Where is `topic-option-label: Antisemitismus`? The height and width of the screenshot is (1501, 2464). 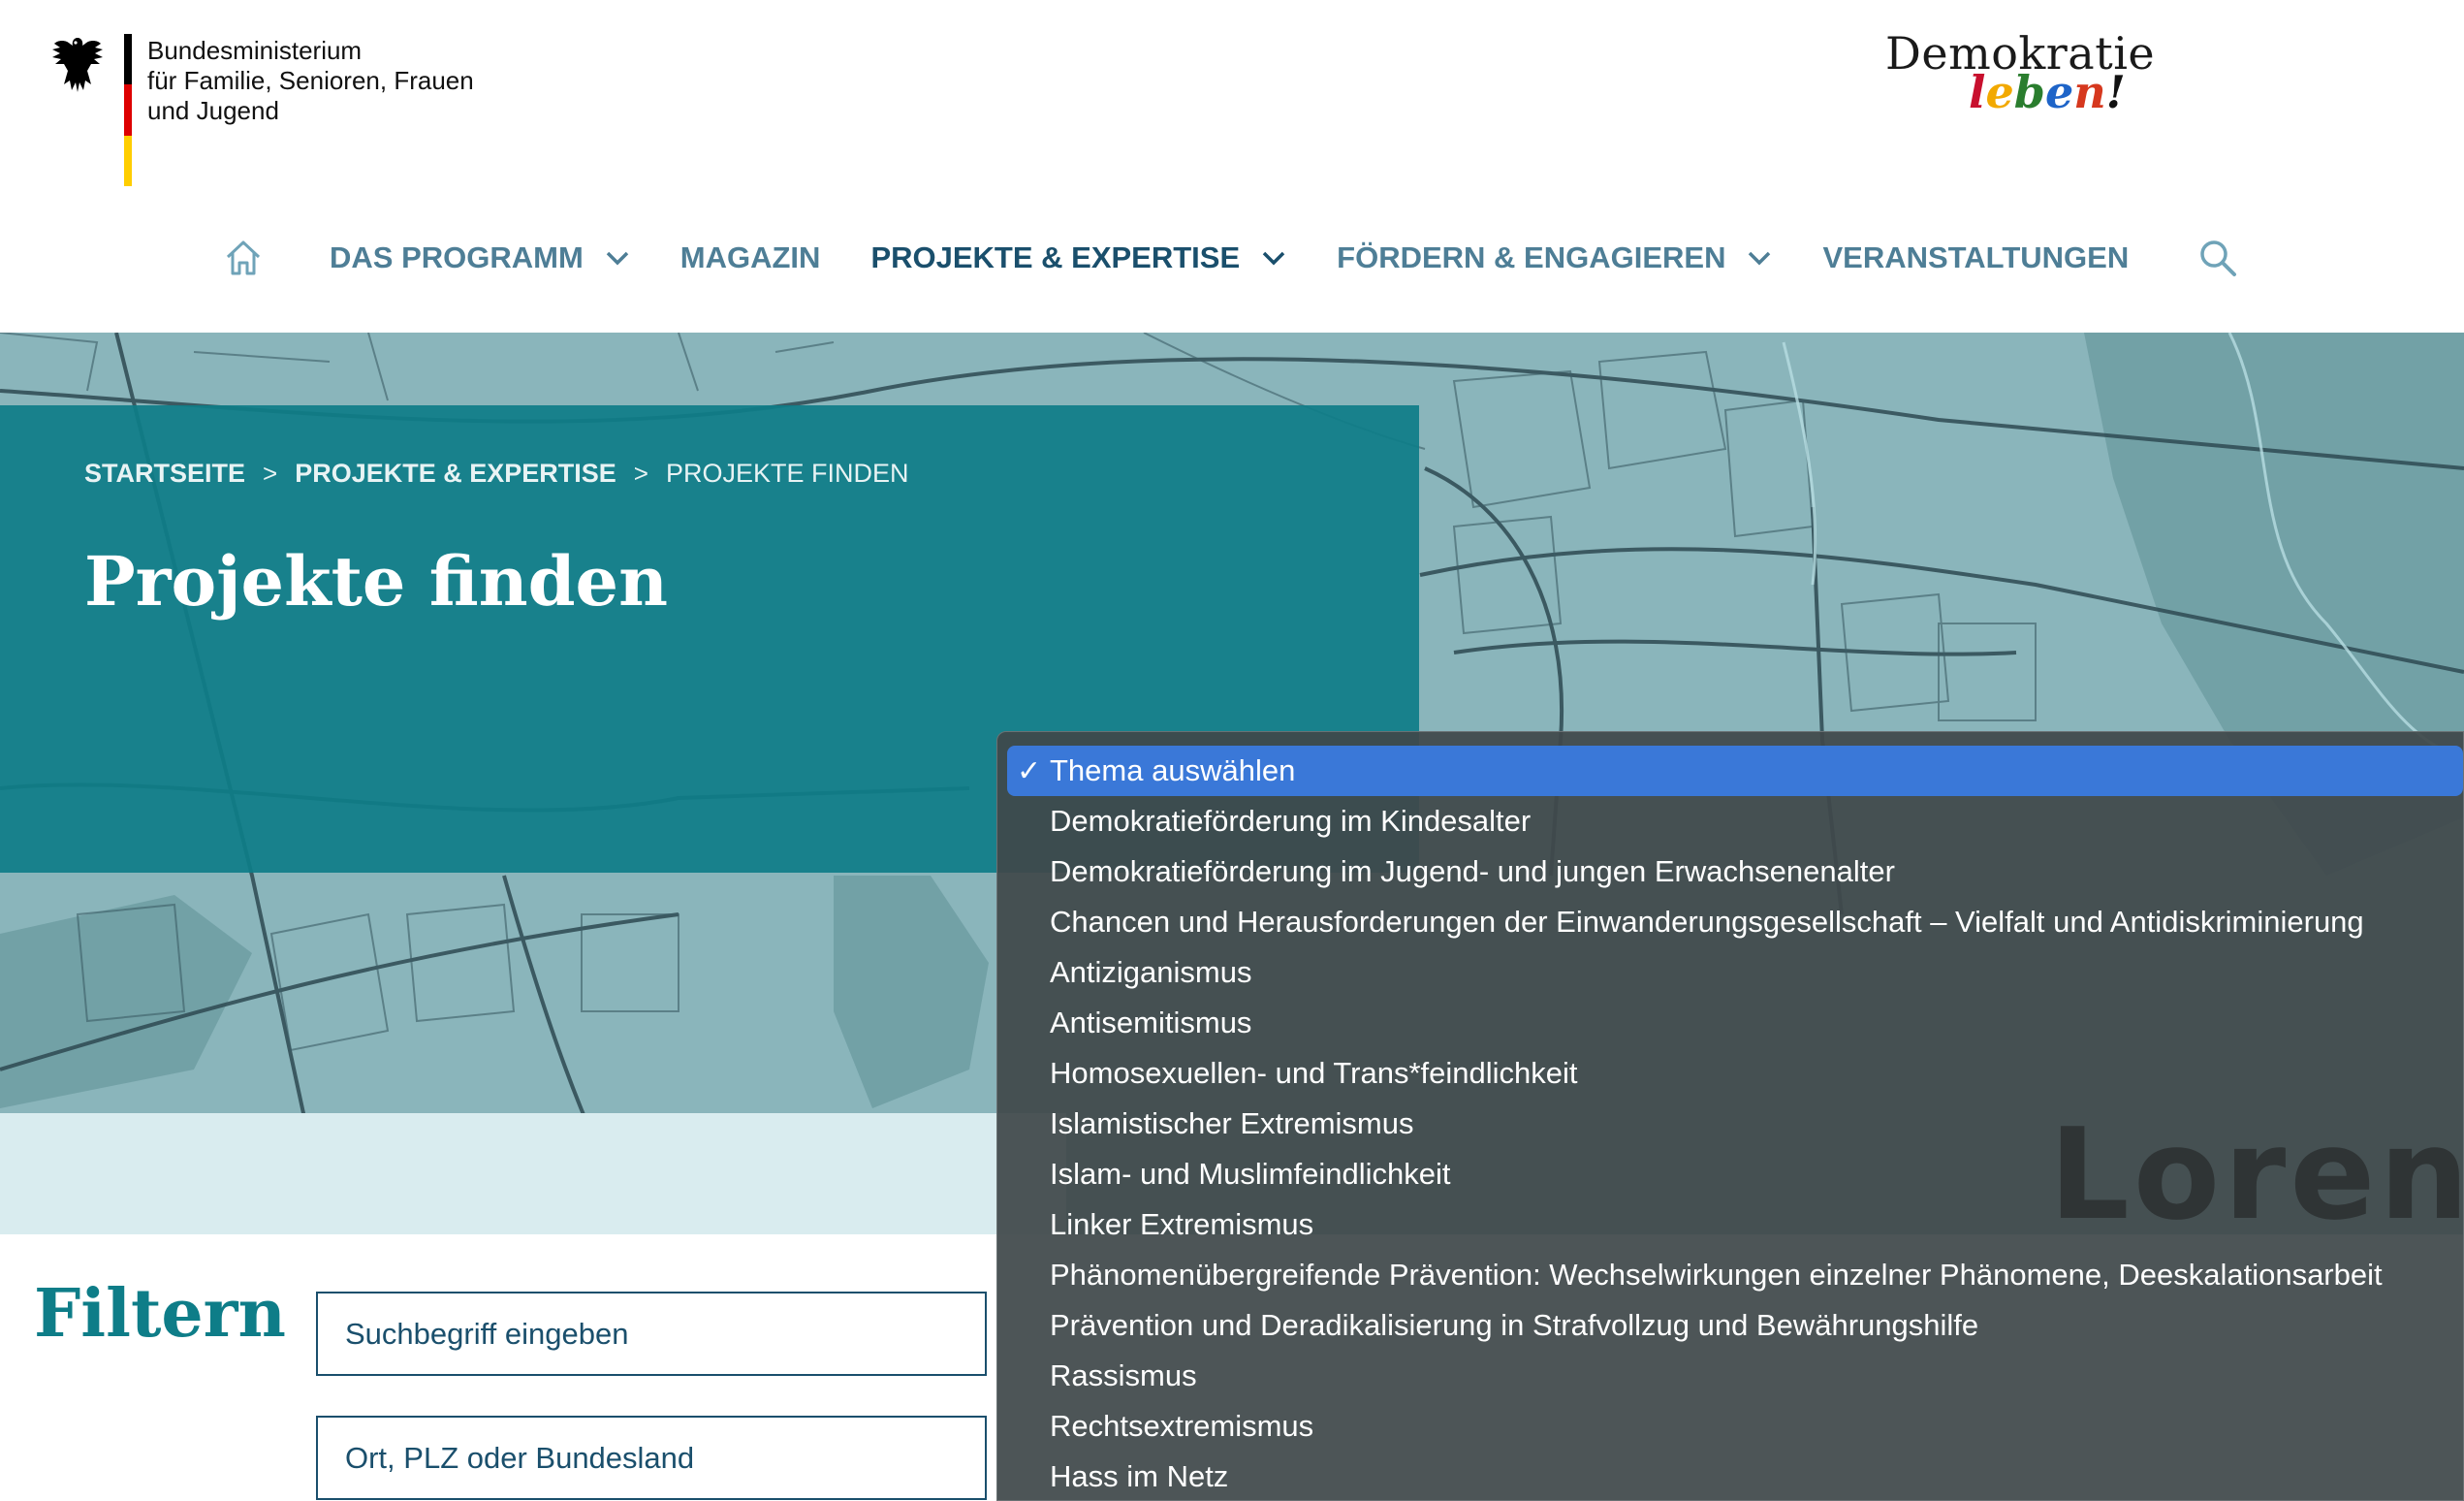 topic-option-label: Antisemitismus is located at coordinates (1151, 1022).